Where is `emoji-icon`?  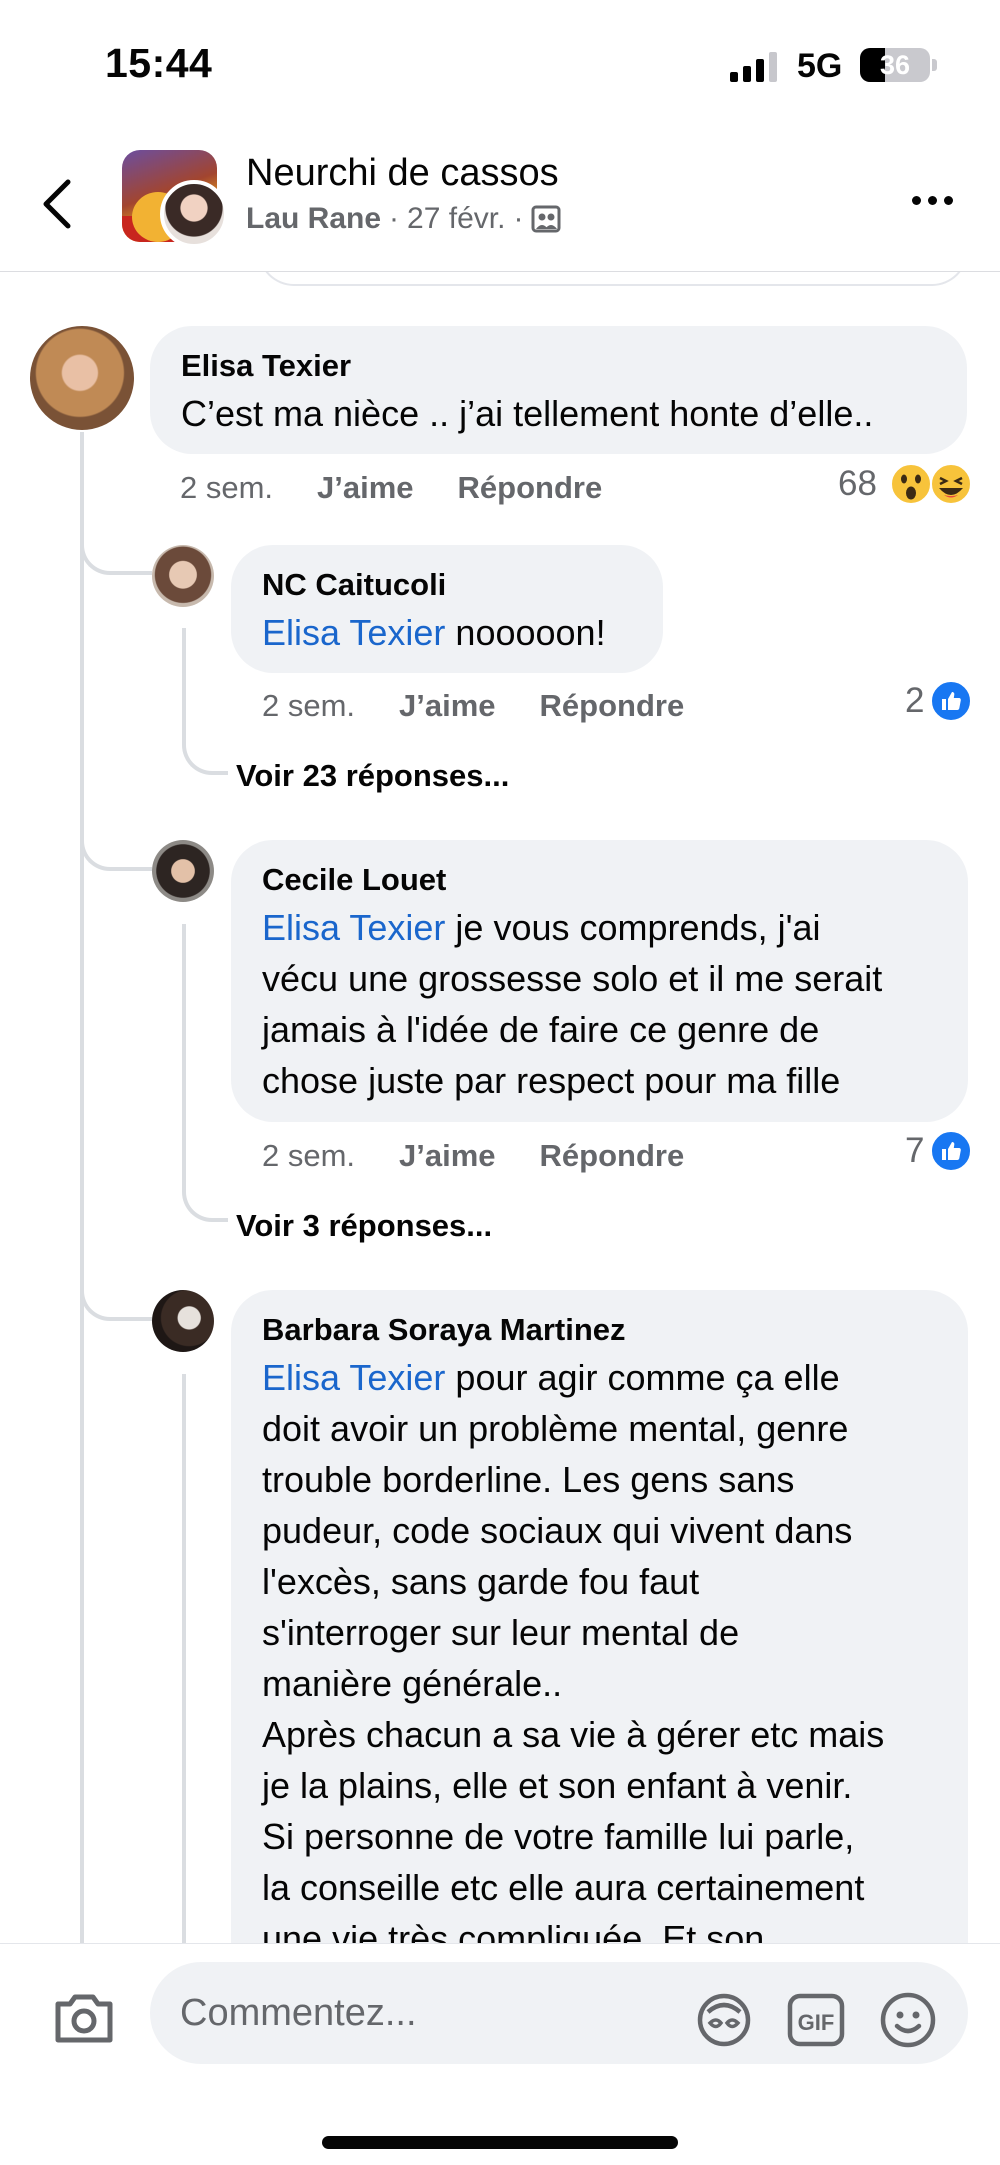 emoji-icon is located at coordinates (908, 2020).